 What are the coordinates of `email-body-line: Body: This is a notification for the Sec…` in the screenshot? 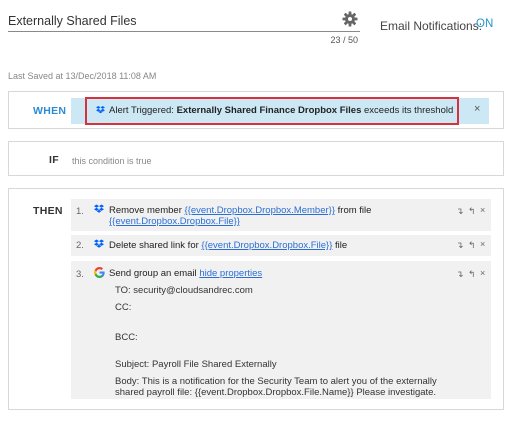 It's located at (276, 381).